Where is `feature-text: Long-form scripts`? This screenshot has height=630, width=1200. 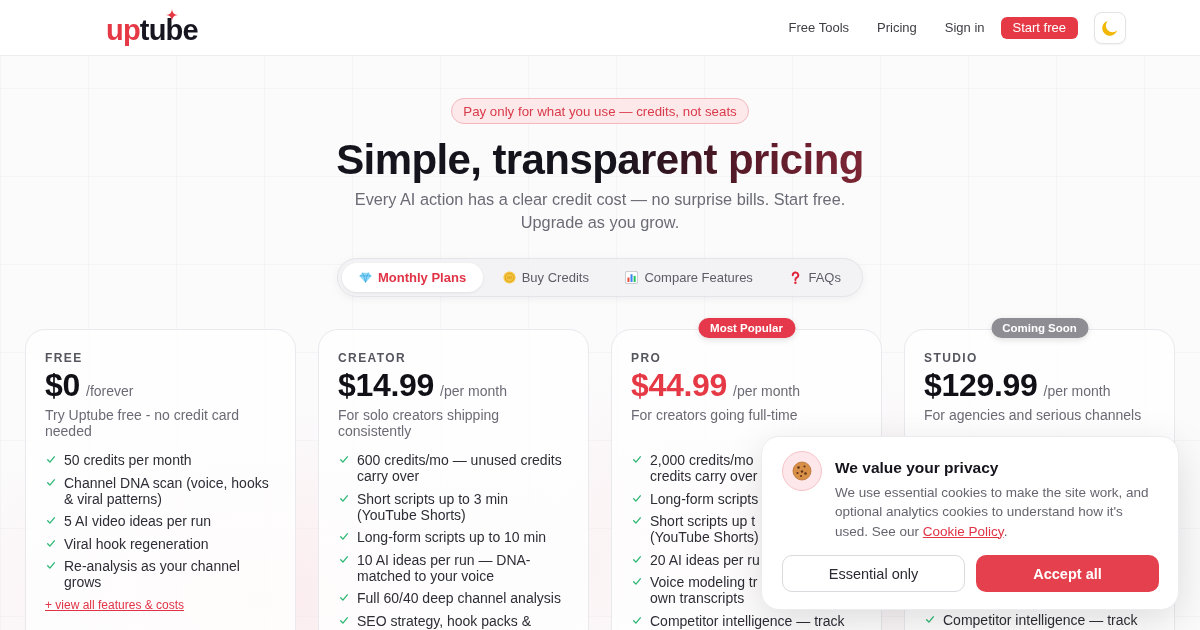 feature-text: Long-form scripts is located at coordinates (704, 498).